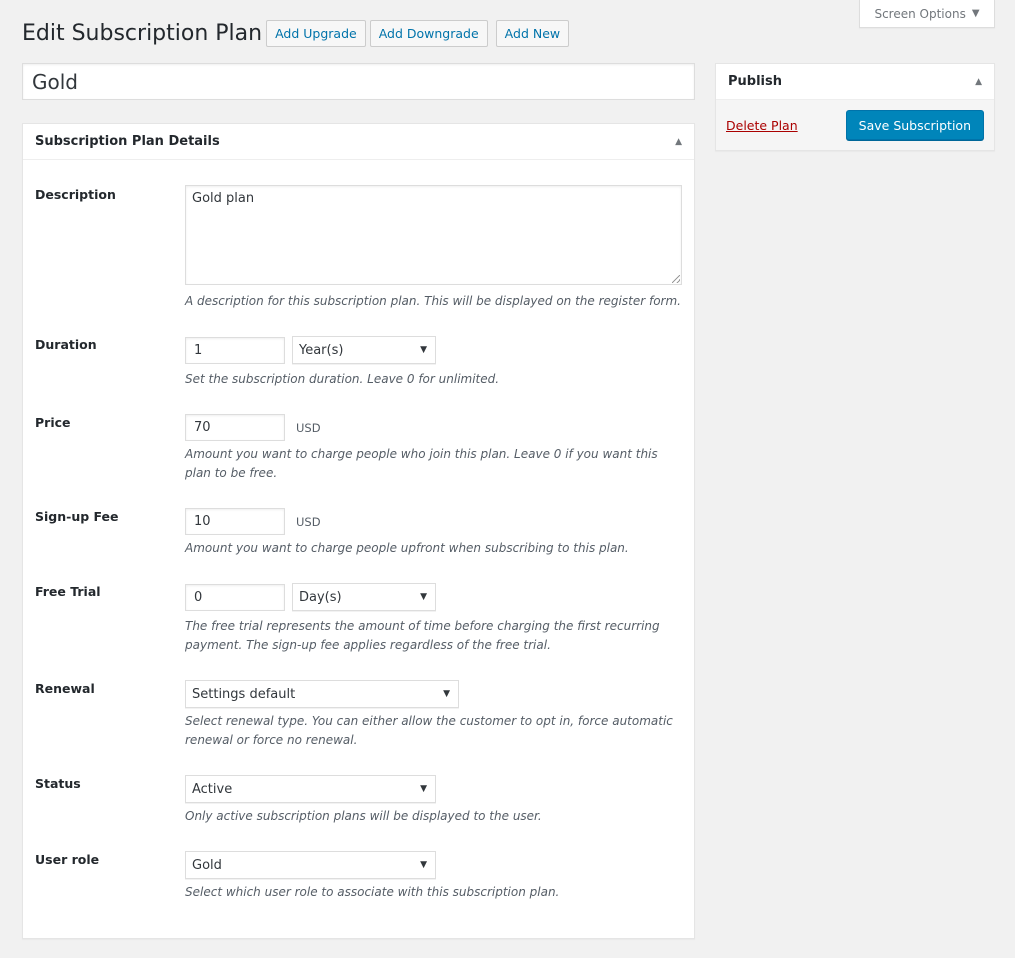 Image resolution: width=1015 pixels, height=958 pixels. Describe the element at coordinates (310, 789) in the screenshot. I see `status-select: Active ▼` at that location.